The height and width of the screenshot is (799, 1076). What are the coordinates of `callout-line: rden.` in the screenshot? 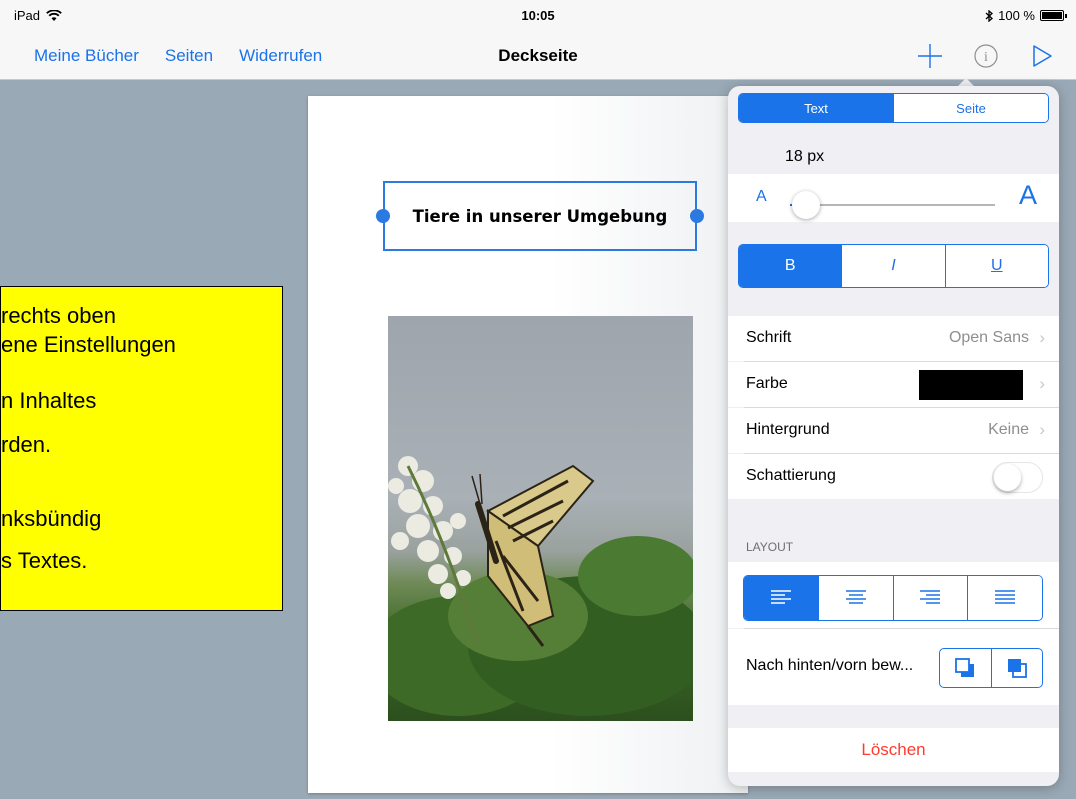 It's located at (26, 444).